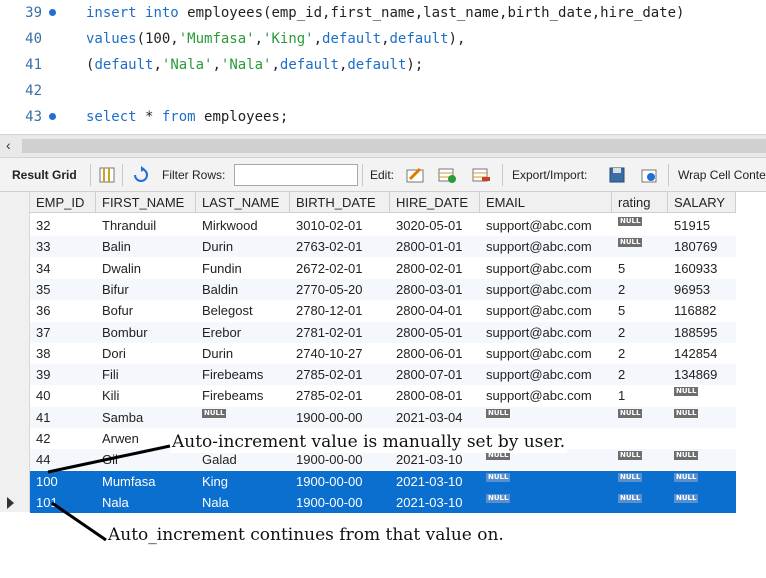  What do you see at coordinates (109, 493) in the screenshot?
I see `annotation-arrows` at bounding box center [109, 493].